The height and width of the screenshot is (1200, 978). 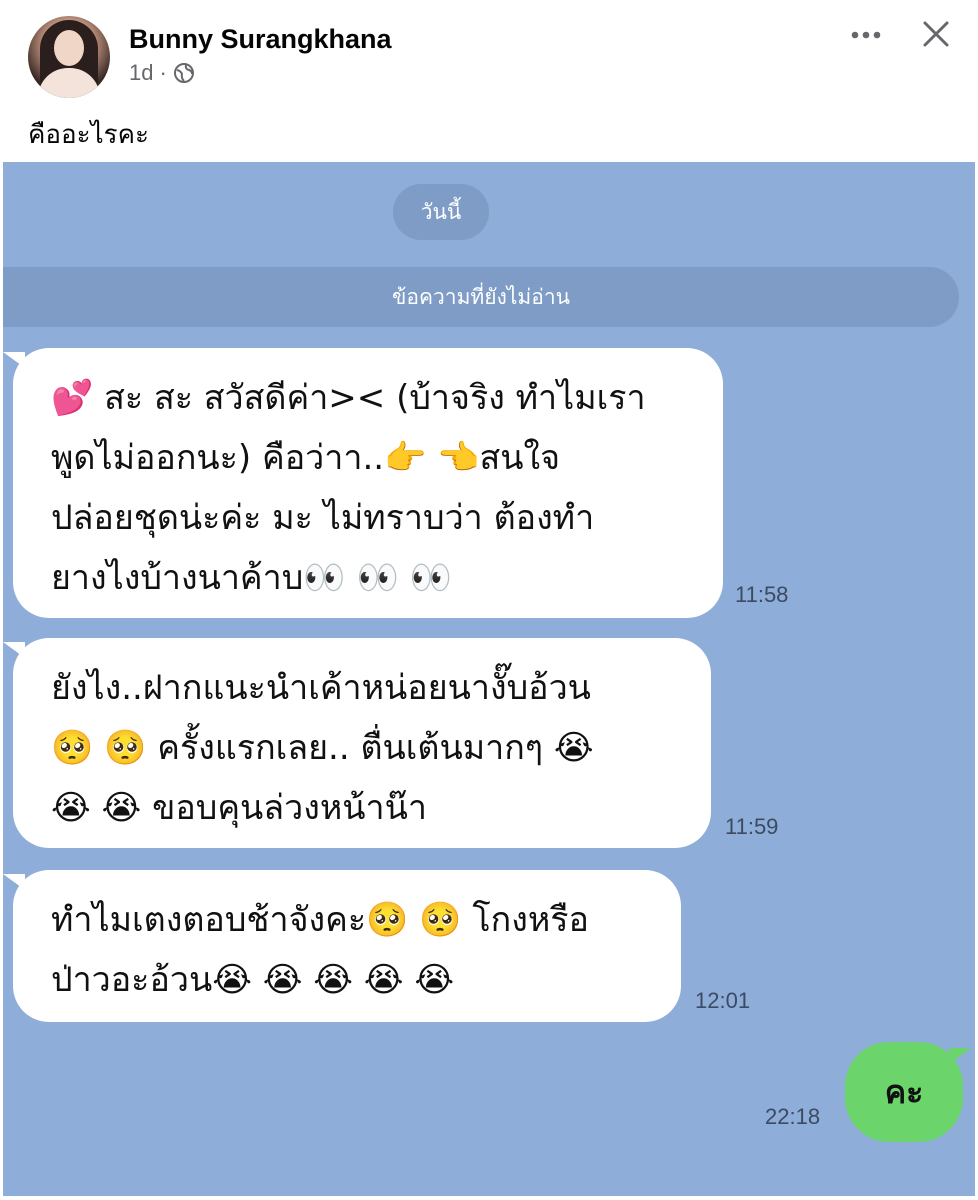 I want to click on avatar-face, so click(x=69, y=48).